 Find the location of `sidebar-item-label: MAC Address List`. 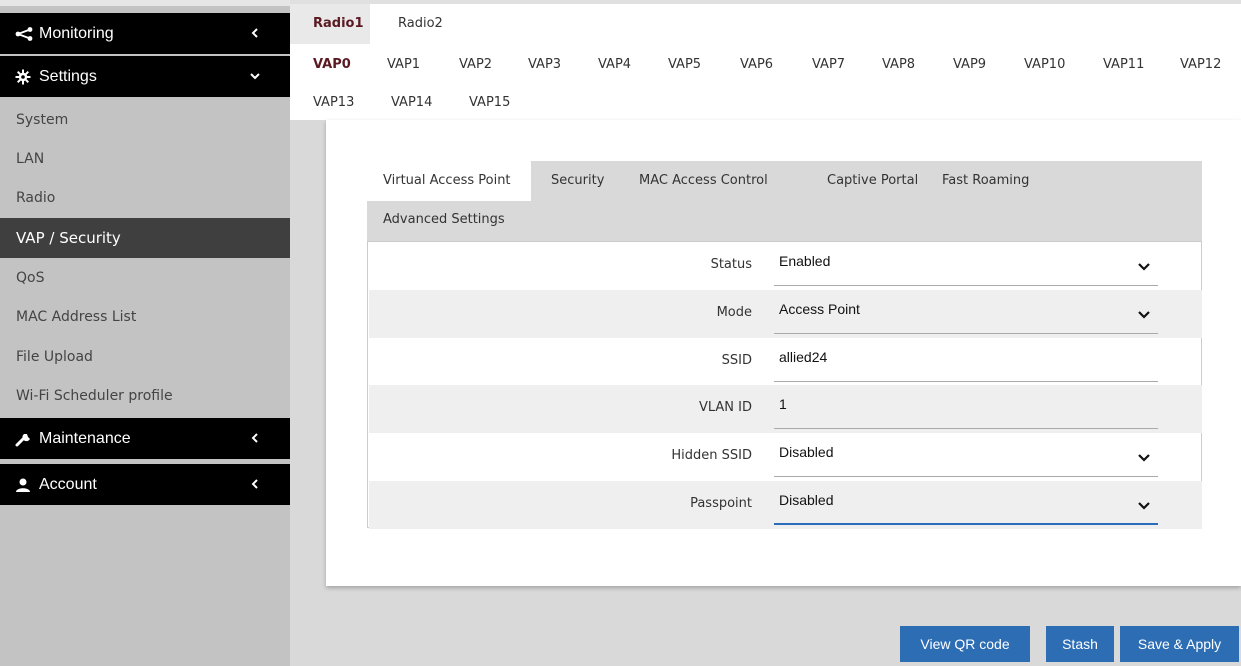

sidebar-item-label: MAC Address List is located at coordinates (76, 317).